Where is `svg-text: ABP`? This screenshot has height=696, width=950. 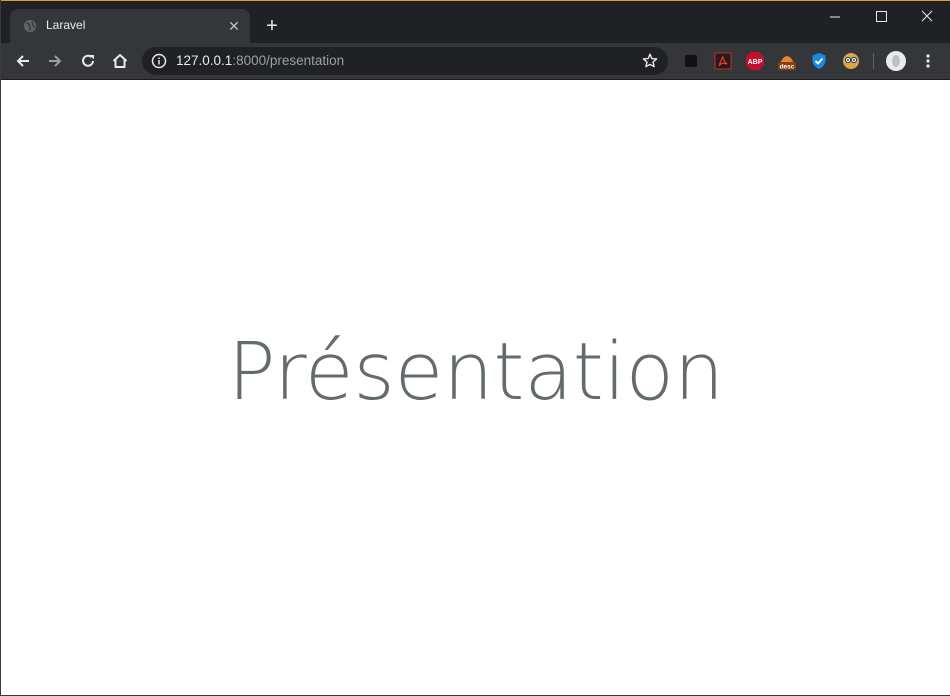 svg-text: ABP is located at coordinates (755, 62).